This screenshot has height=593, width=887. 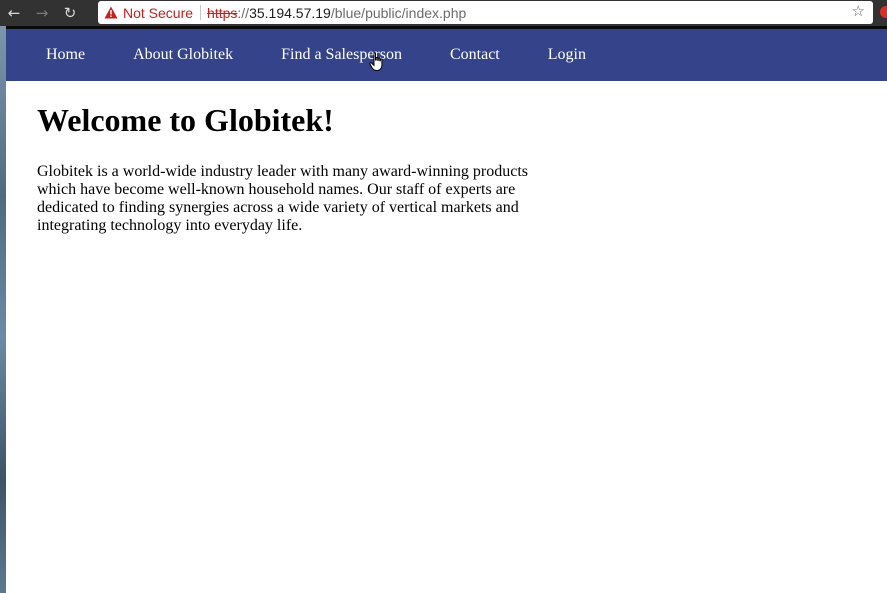 I want to click on warning-icon, so click(x=111, y=12).